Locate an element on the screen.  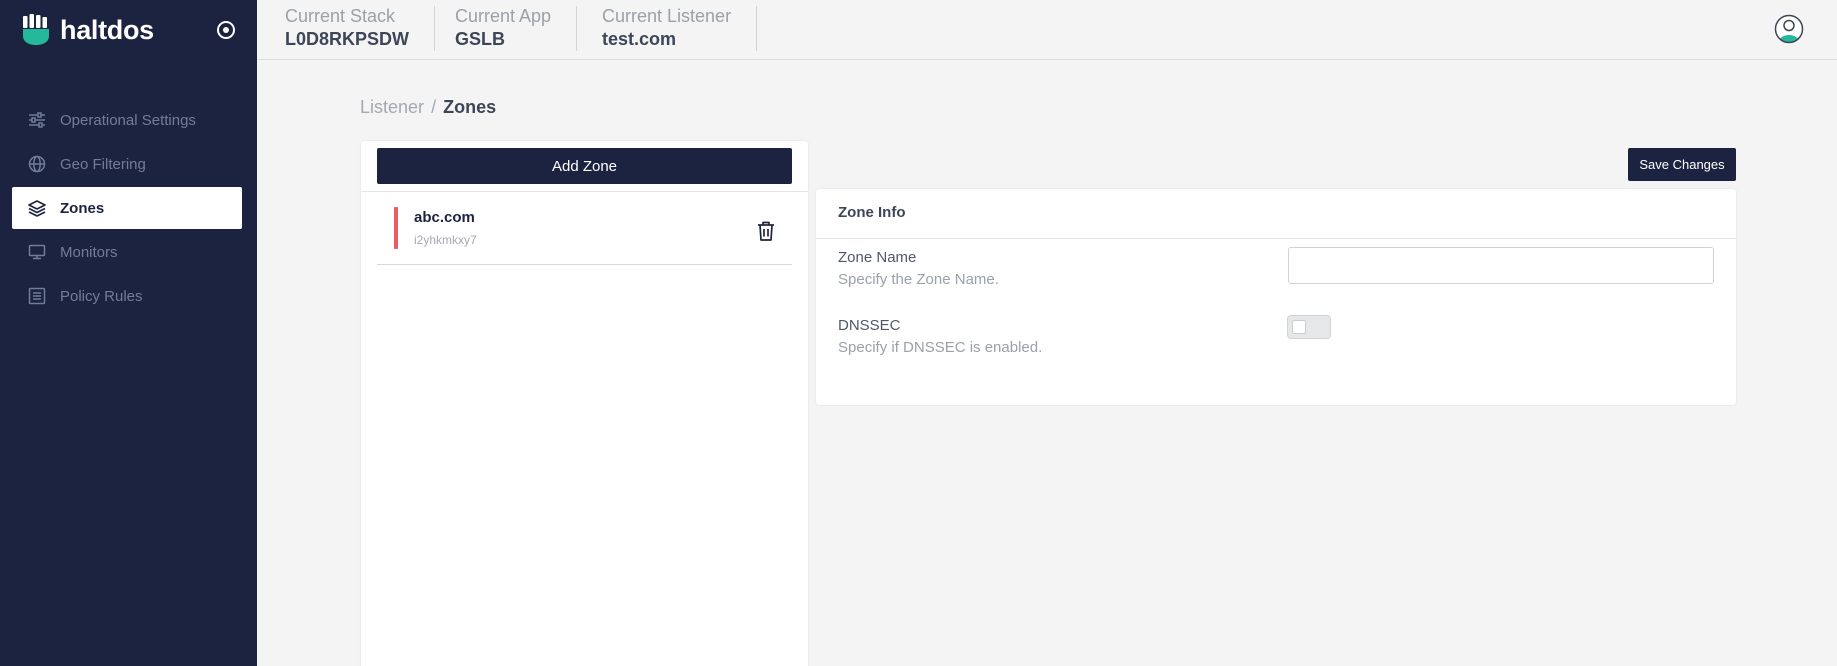
zone-status-indicator is located at coordinates (396, 228).